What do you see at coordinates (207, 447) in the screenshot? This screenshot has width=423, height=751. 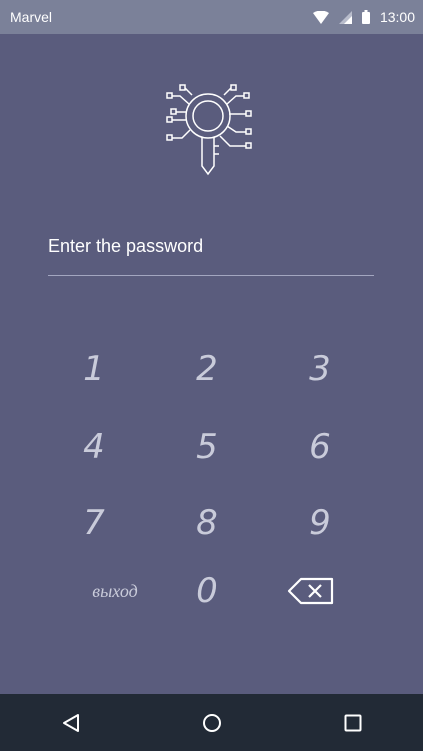 I see `key-5: 5` at bounding box center [207, 447].